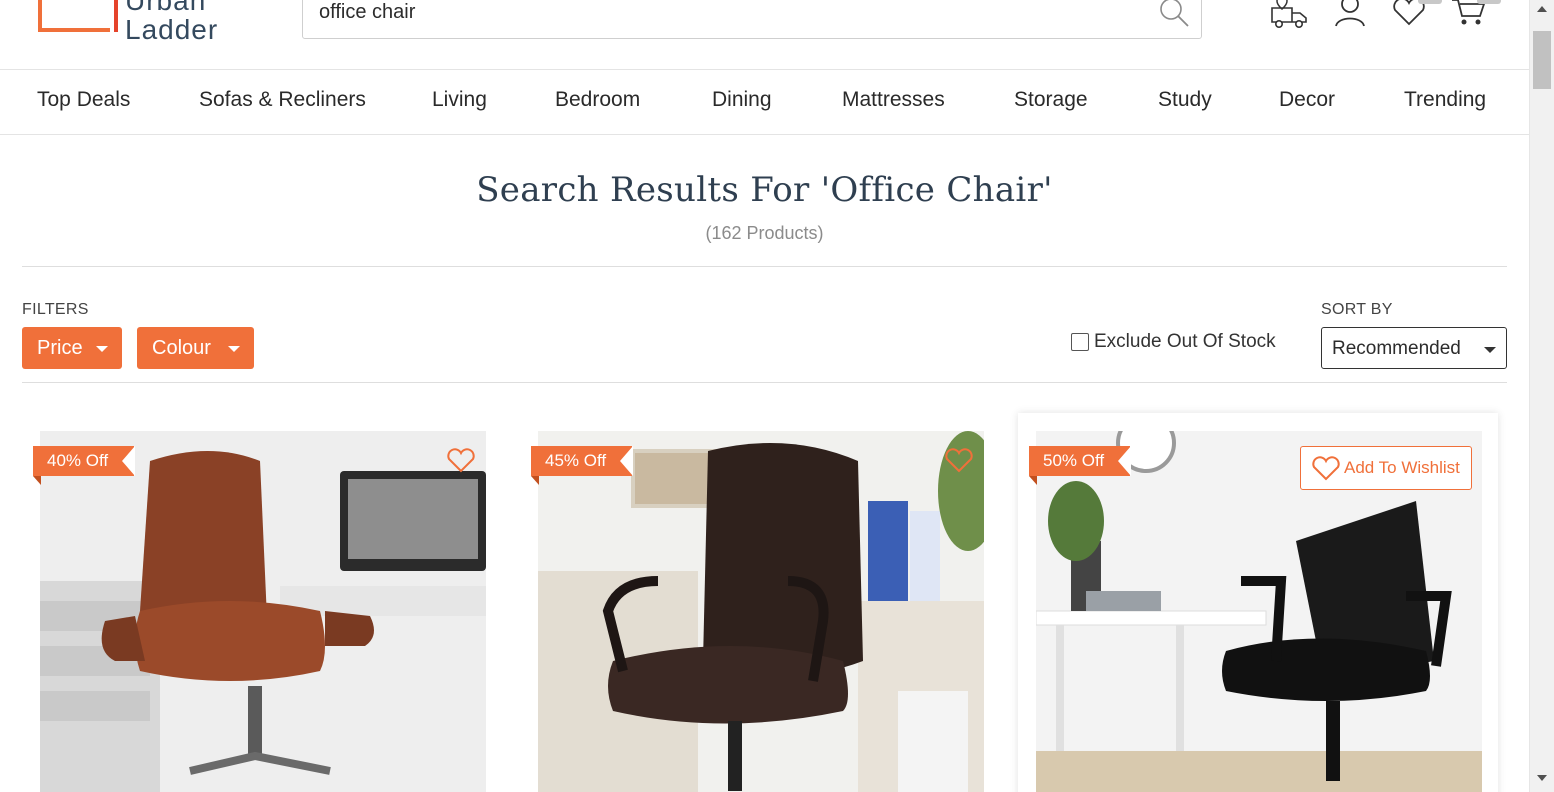  Describe the element at coordinates (1258, 602) in the screenshot. I see `product-card: 50% Off Add To Wishlist` at that location.